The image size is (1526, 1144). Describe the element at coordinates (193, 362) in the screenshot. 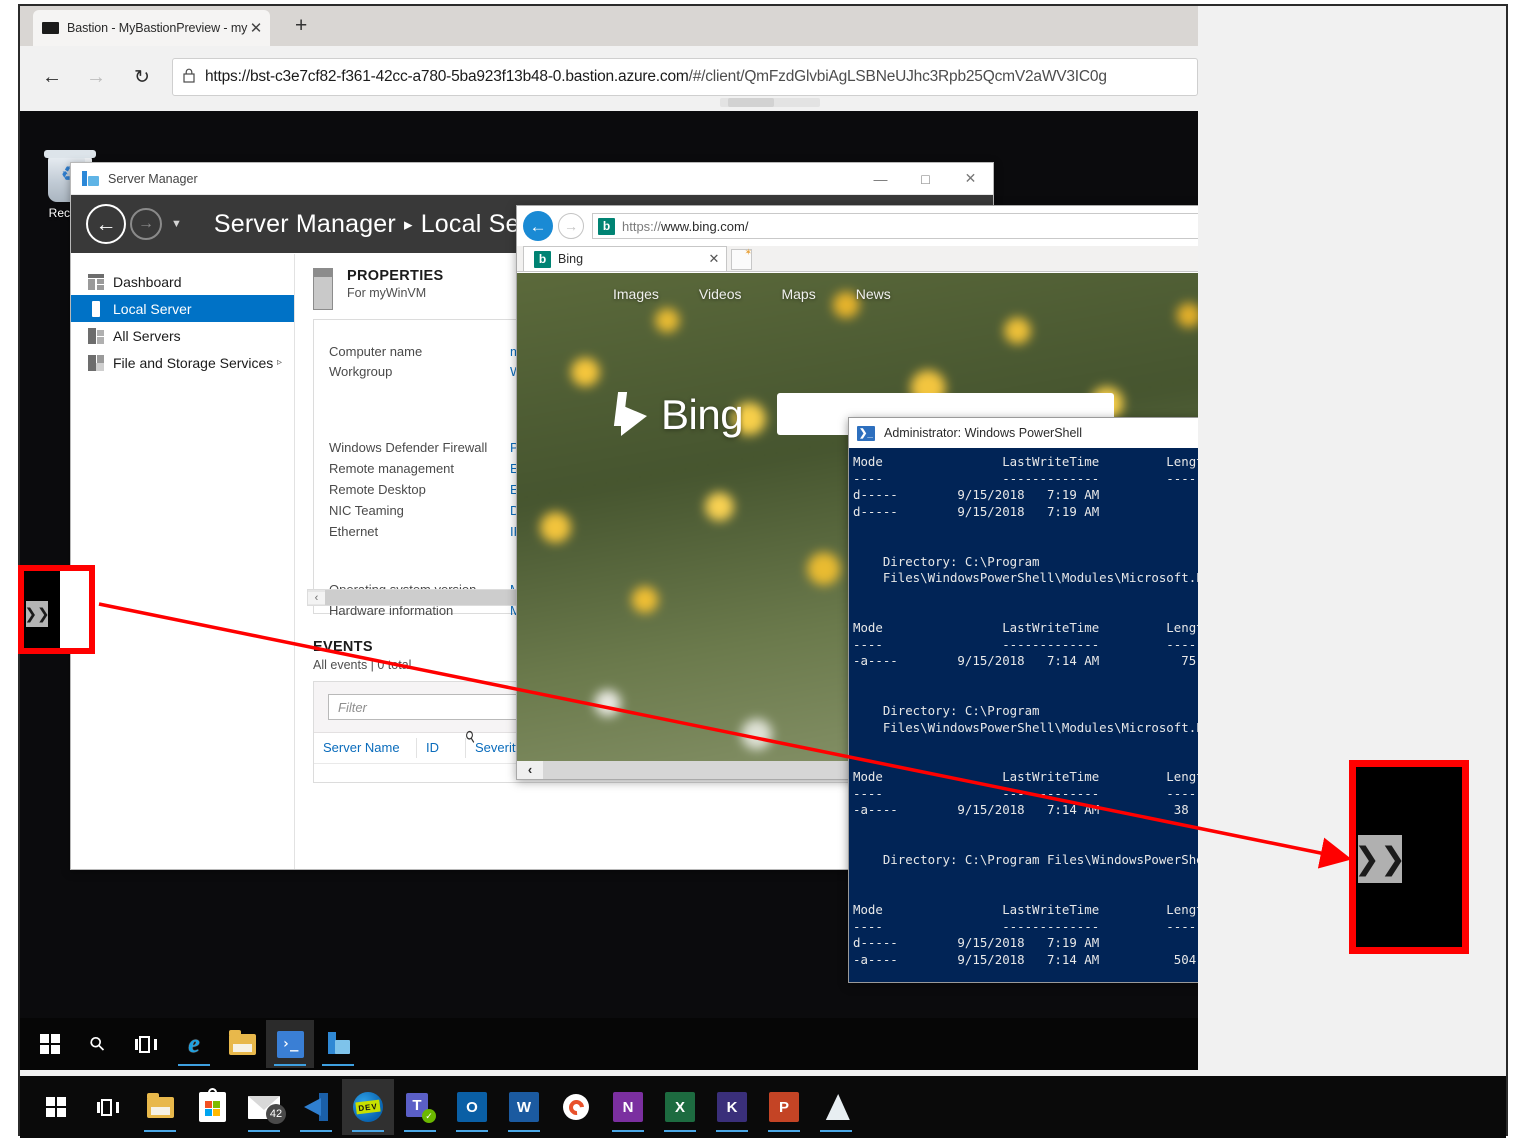

I see `sidebar-item-label: File and Storage Services` at that location.